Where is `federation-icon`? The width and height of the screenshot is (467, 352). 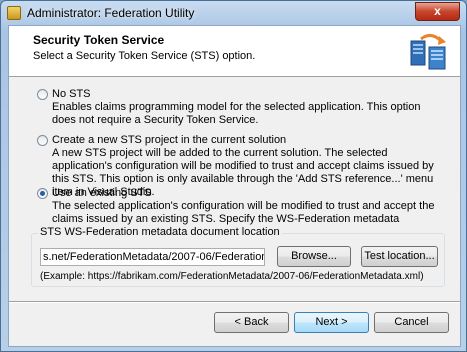
federation-icon is located at coordinates (428, 52).